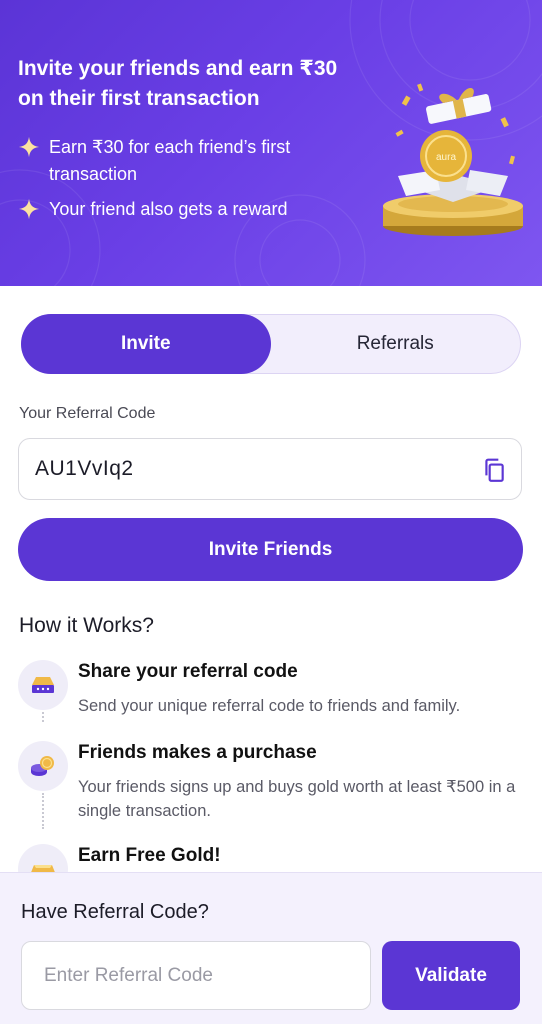 This screenshot has width=542, height=1024. I want to click on tab-switcher: Invite Referrals, so click(271, 344).